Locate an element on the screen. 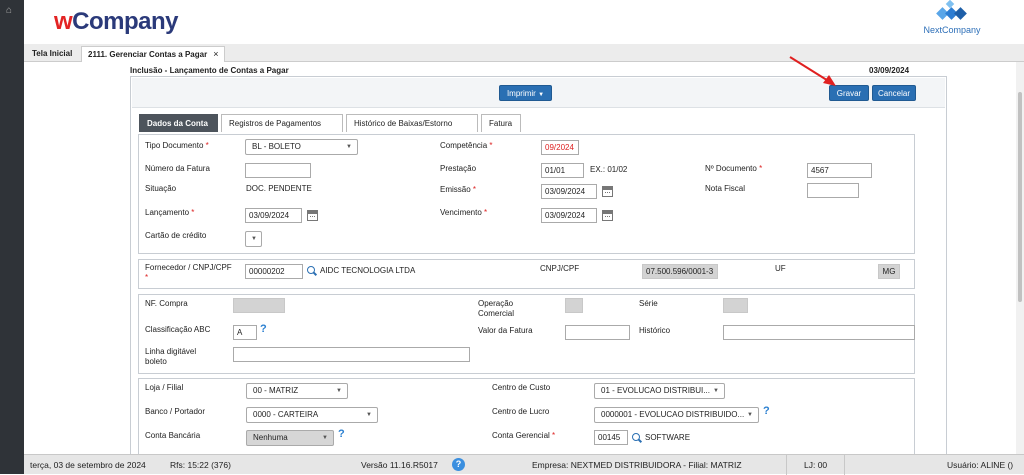 This screenshot has height=475, width=1024. historico-label: Histórico is located at coordinates (655, 330).